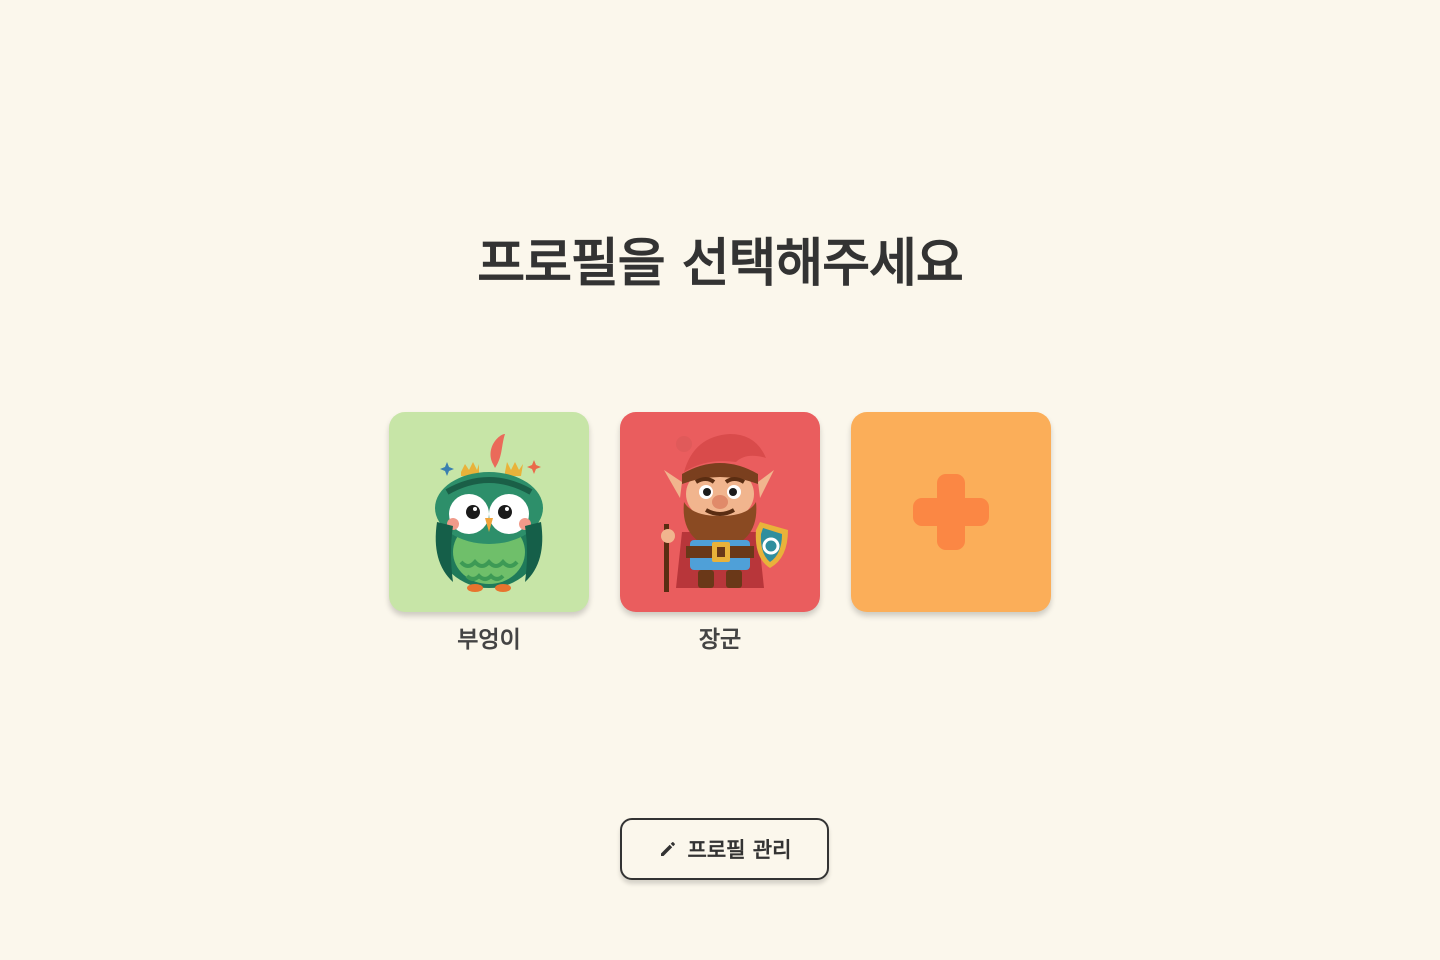 This screenshot has width=1440, height=960. What do you see at coordinates (720, 263) in the screenshot?
I see `page-title: 프로필을 선택해주세요` at bounding box center [720, 263].